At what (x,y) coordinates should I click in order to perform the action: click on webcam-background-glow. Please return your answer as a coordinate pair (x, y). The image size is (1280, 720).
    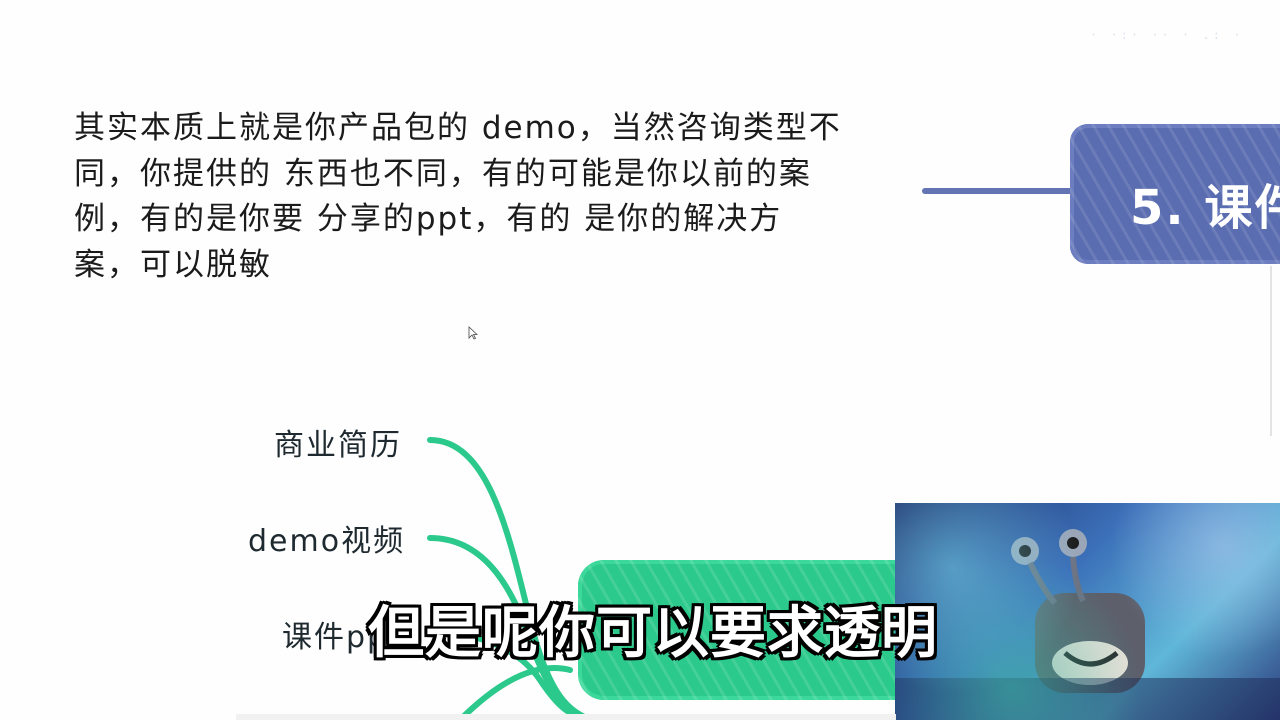
    Looking at the image, I should click on (1087, 611).